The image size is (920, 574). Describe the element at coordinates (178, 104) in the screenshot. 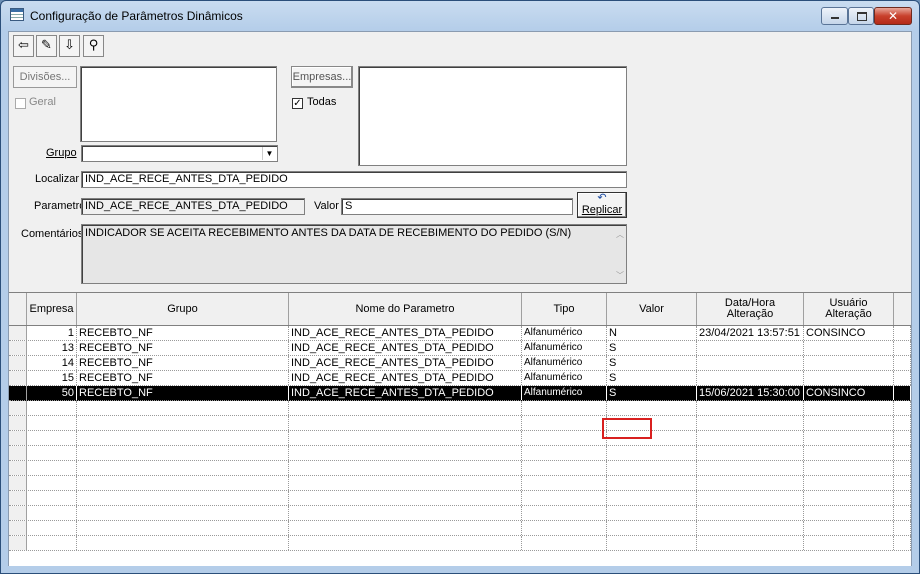

I see `divisoes-list` at that location.